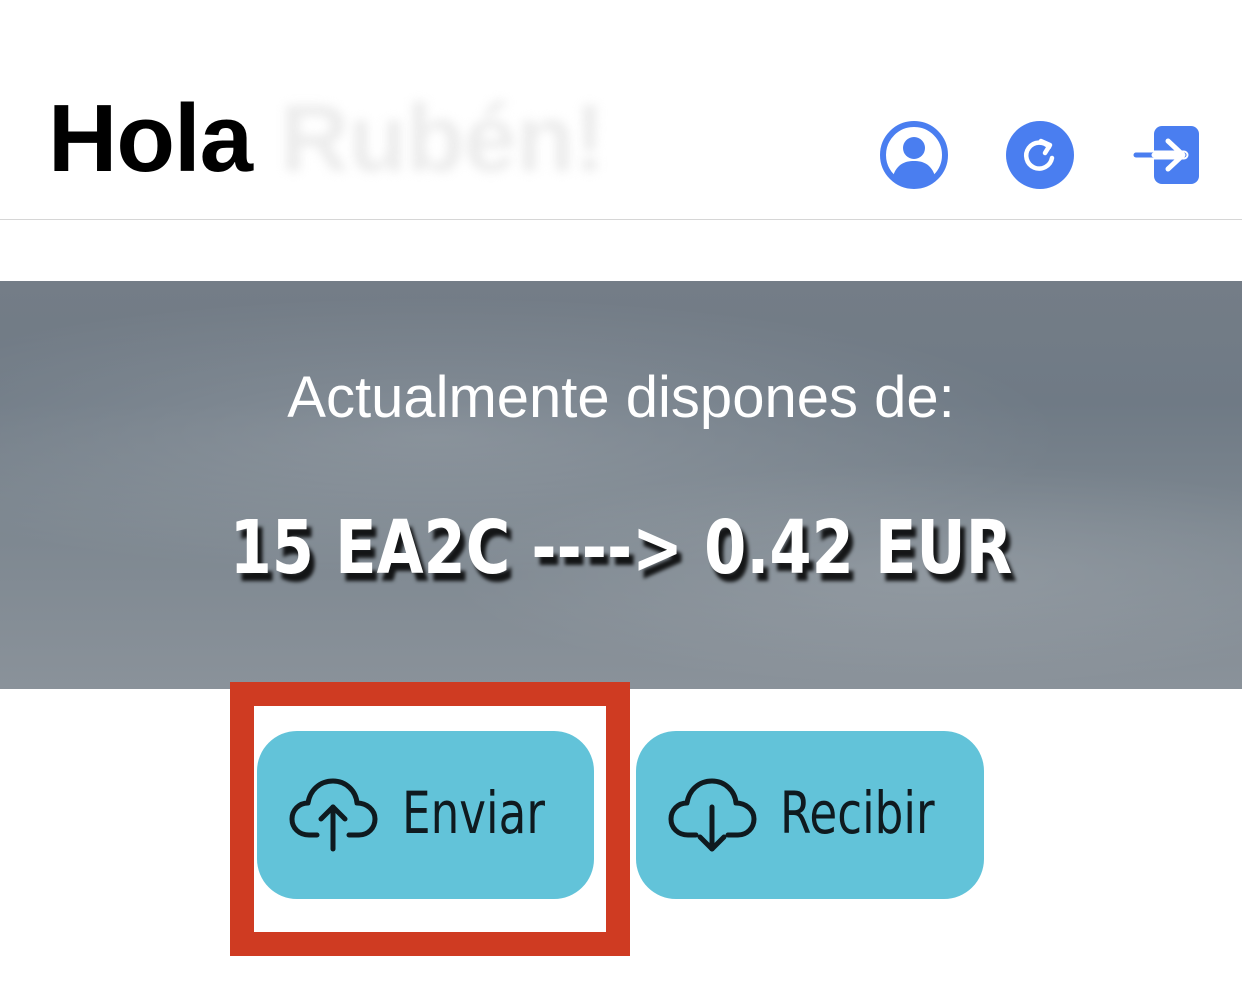  What do you see at coordinates (857, 813) in the screenshot?
I see `receive-button-label: Recibir` at bounding box center [857, 813].